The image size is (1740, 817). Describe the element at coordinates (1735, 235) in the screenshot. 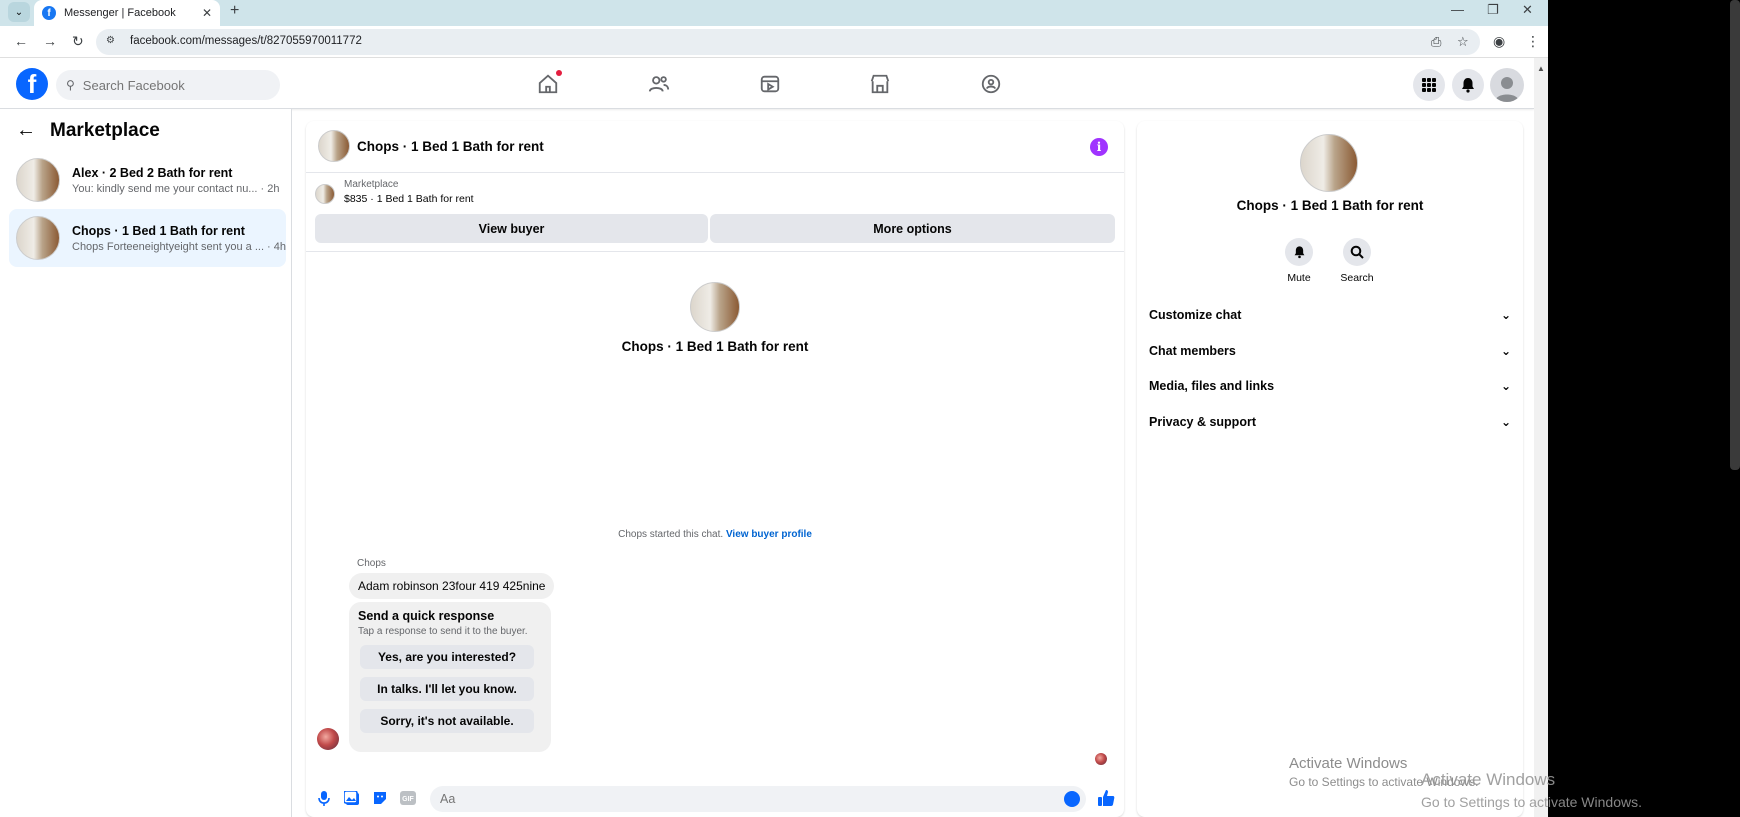

I see `desktop-scrollbar` at that location.